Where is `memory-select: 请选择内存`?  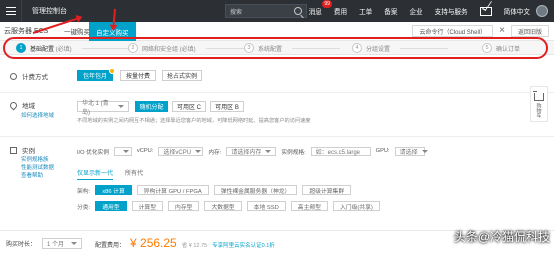 memory-select: 请选择内存 is located at coordinates (251, 151).